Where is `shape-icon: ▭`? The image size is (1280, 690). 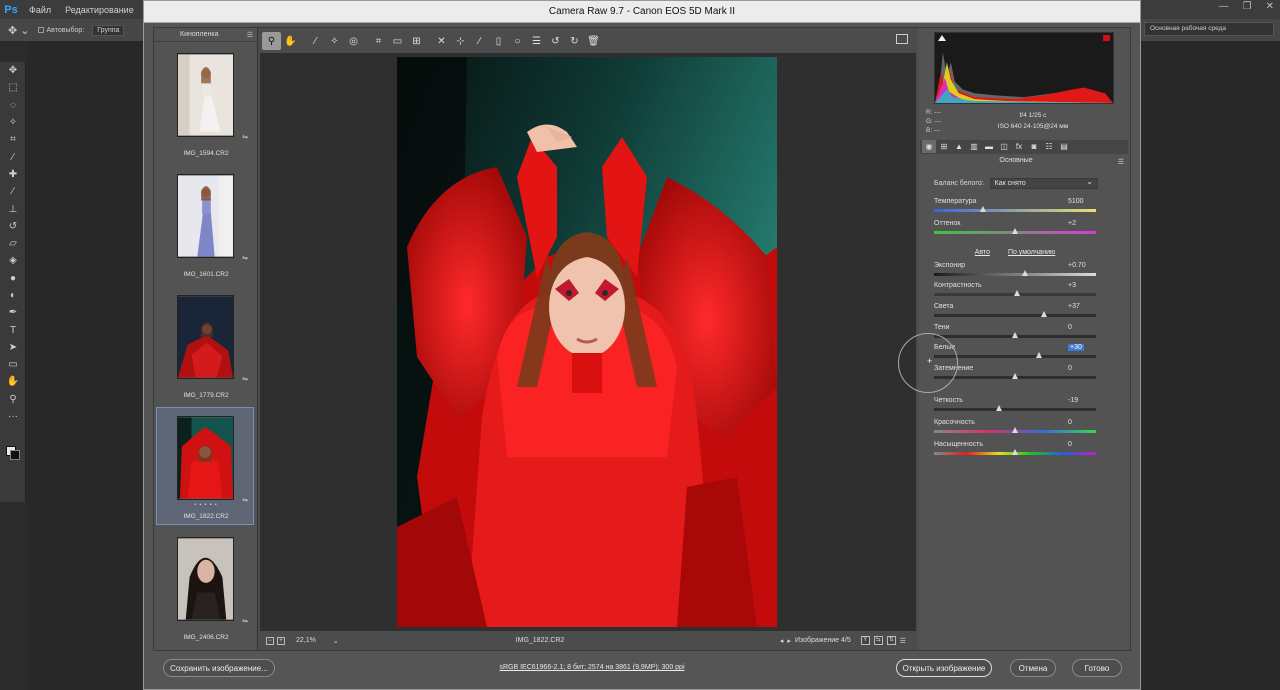 shape-icon: ▭ is located at coordinates (13, 364).